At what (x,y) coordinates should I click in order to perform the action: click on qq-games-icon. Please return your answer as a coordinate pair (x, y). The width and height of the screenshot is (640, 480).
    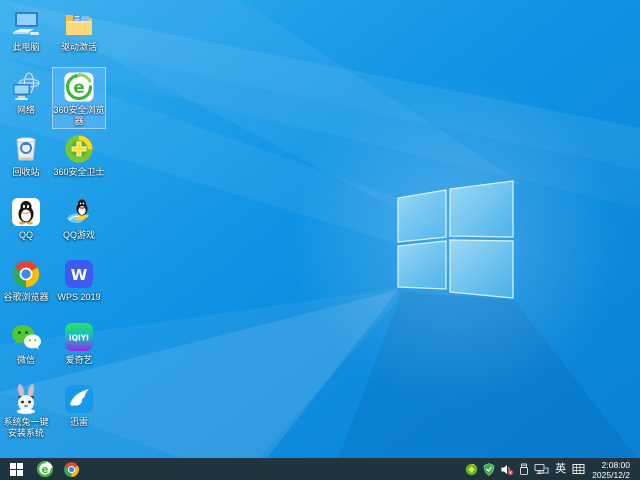
    Looking at the image, I should click on (79, 212).